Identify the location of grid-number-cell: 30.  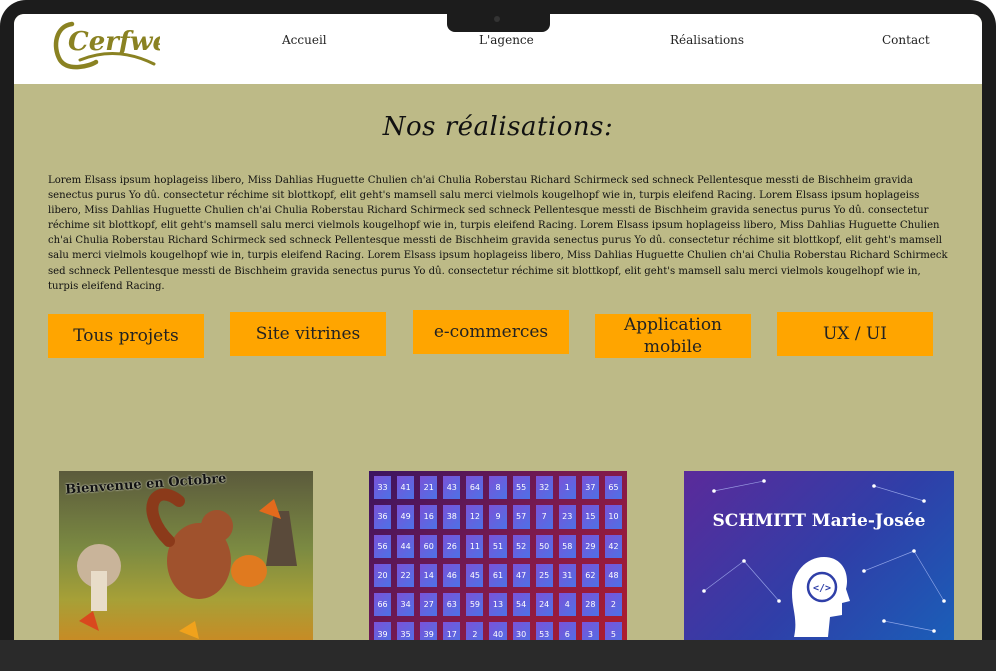
(521, 631).